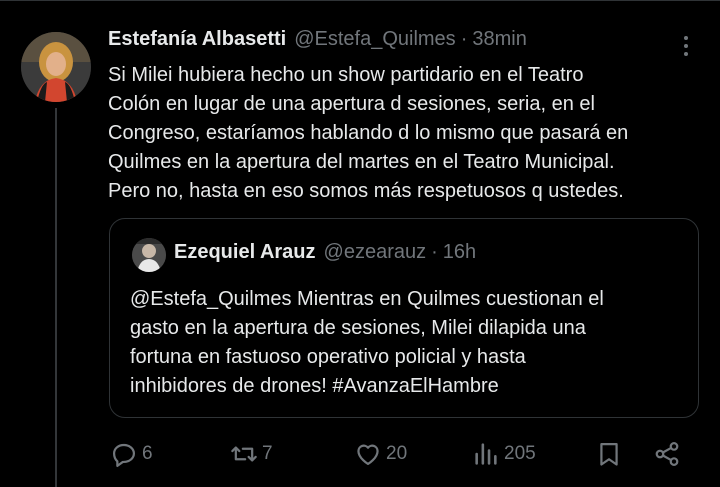 The height and width of the screenshot is (487, 720). Describe the element at coordinates (360, 0) in the screenshot. I see `top-divider` at that location.